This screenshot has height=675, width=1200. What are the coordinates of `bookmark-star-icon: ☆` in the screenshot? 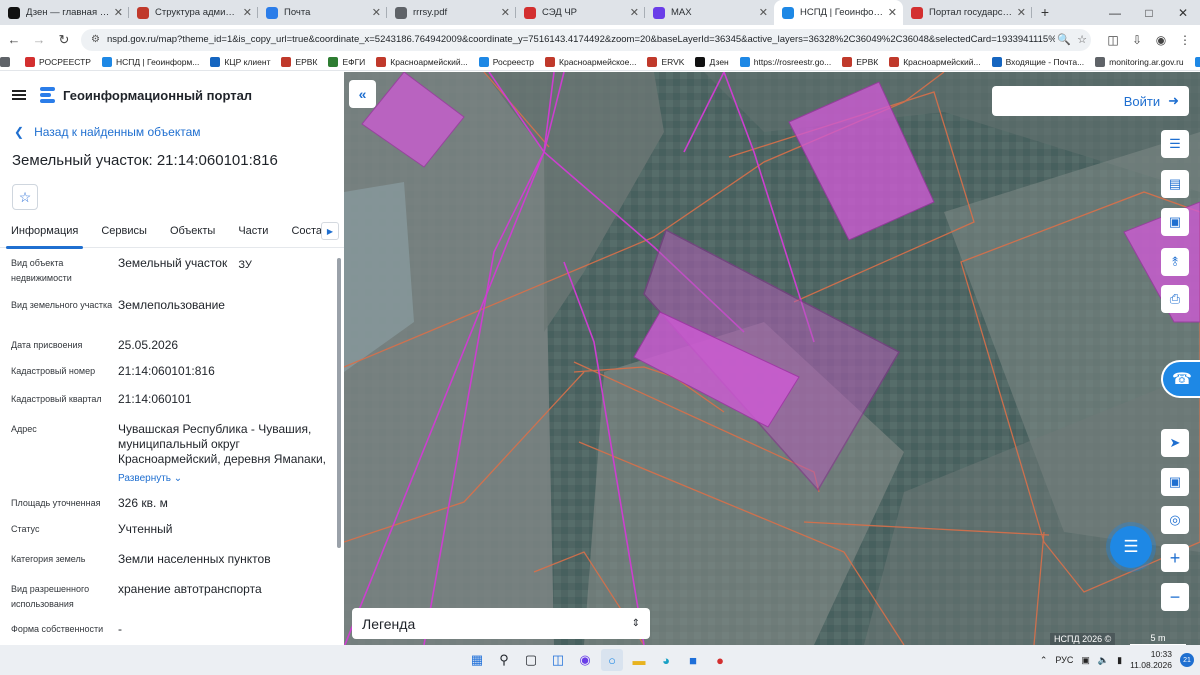 It's located at (1082, 39).